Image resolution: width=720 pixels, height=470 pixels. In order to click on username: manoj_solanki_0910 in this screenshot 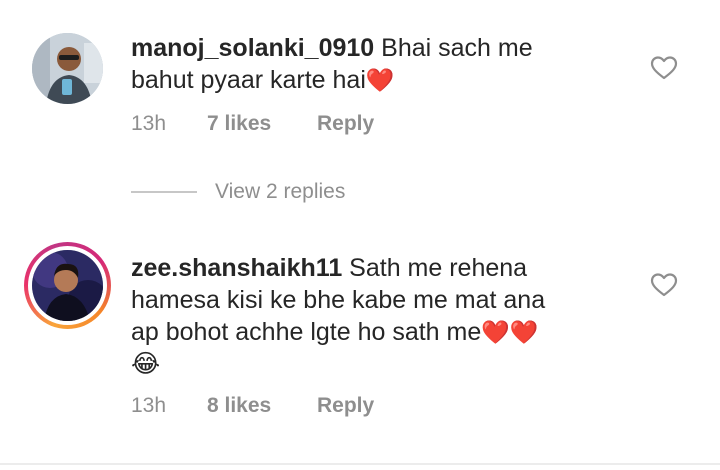, I will do `click(252, 48)`.